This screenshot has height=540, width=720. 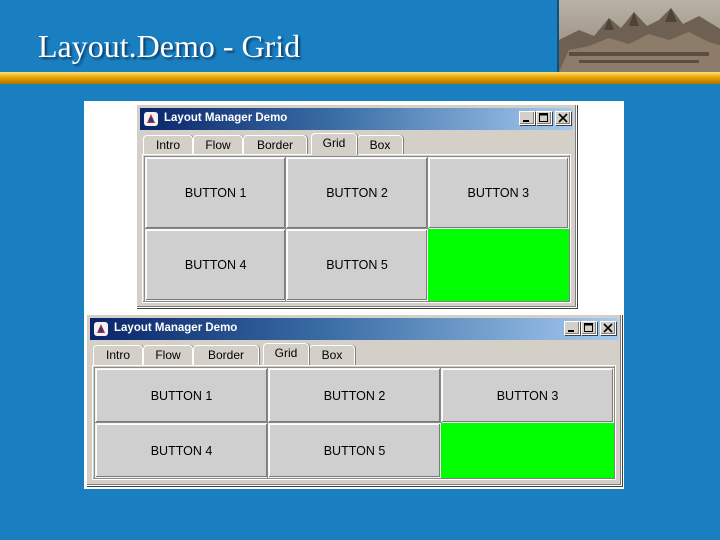 I want to click on title-rule, so click(x=360, y=78).